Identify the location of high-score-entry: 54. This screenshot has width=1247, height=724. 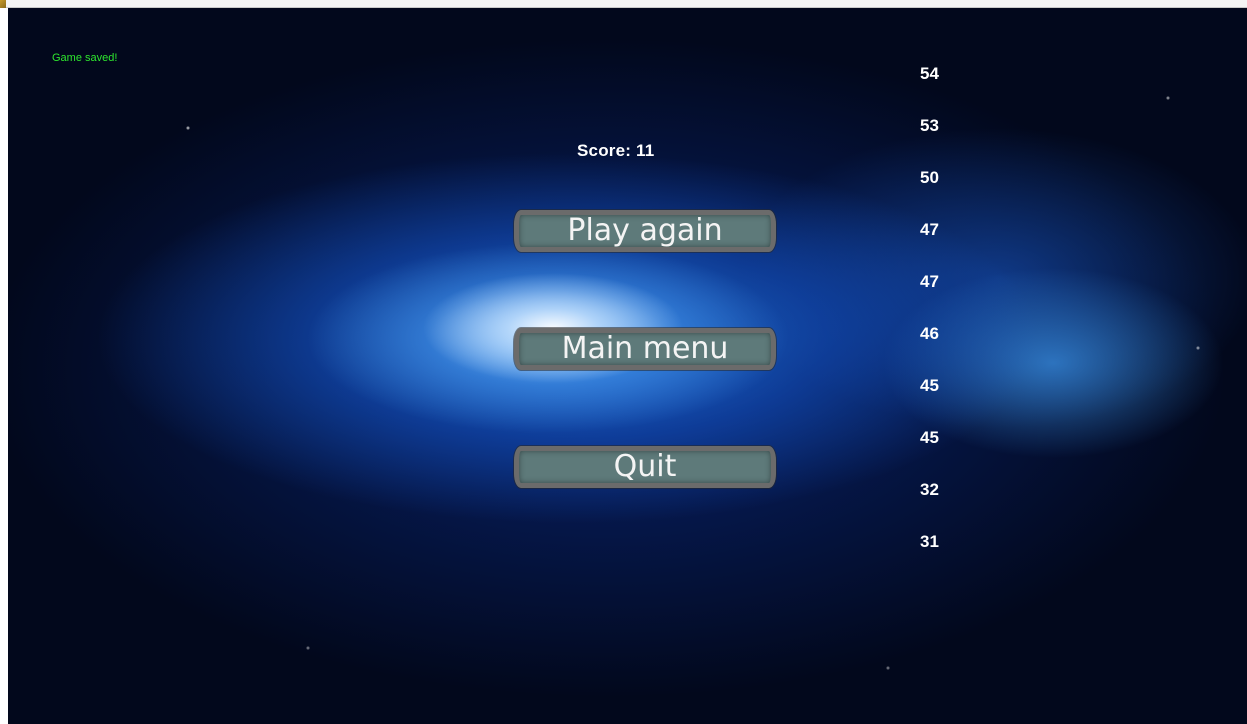
(929, 73).